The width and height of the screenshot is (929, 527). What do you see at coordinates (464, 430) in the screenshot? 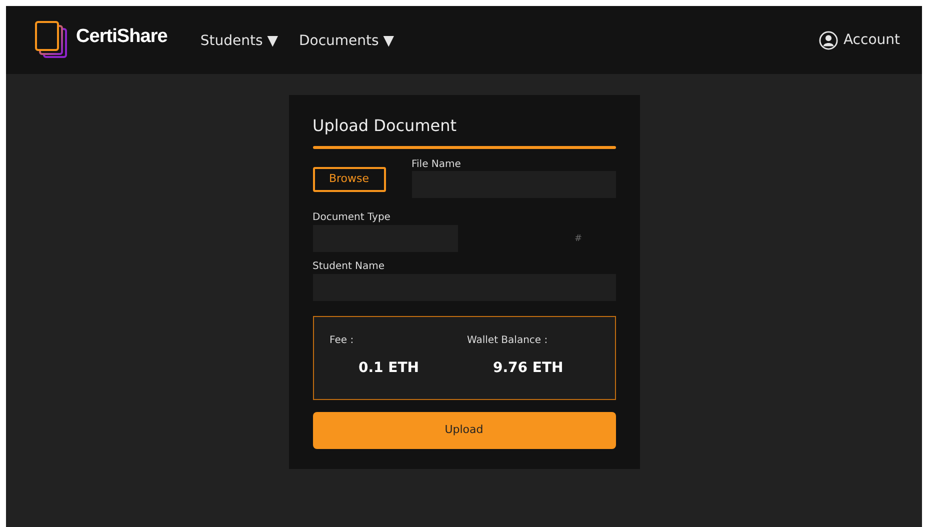
I see `upload-button: Upload` at bounding box center [464, 430].